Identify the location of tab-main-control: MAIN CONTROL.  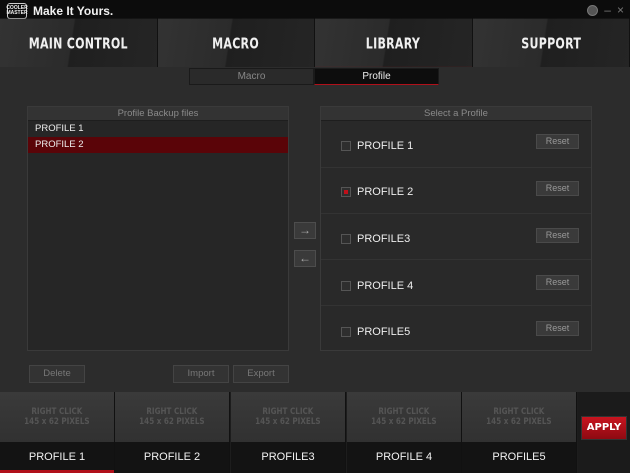
(79, 44).